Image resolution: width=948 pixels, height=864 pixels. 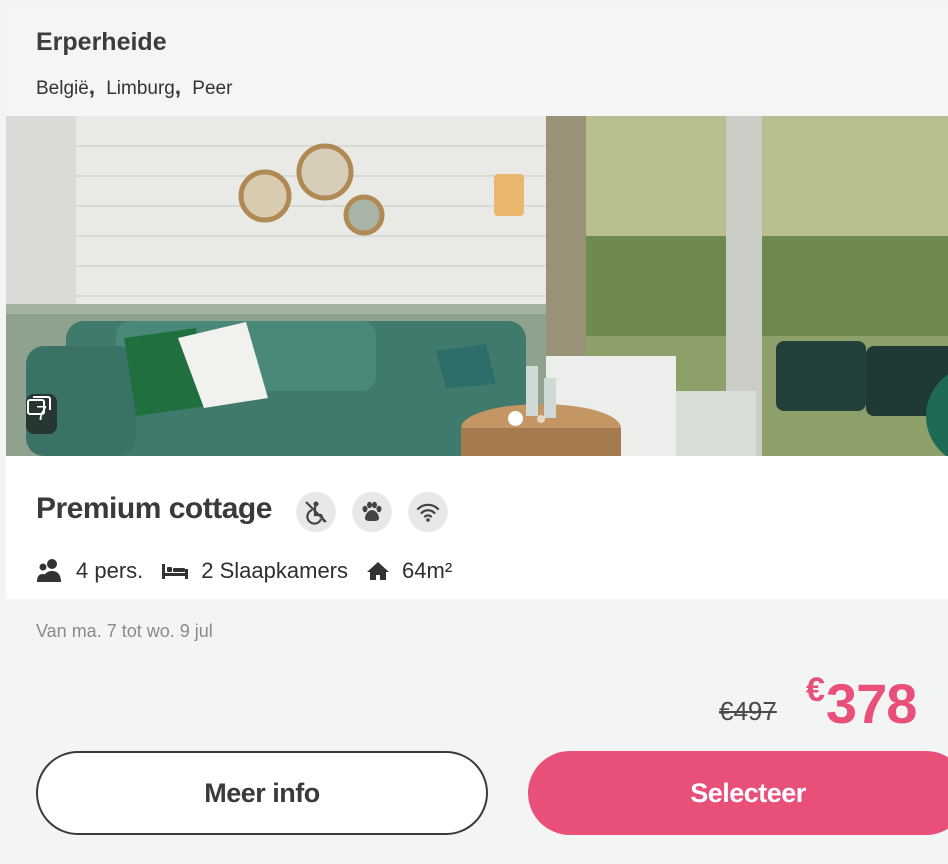 What do you see at coordinates (101, 42) in the screenshot?
I see `park-name: Erperheide` at bounding box center [101, 42].